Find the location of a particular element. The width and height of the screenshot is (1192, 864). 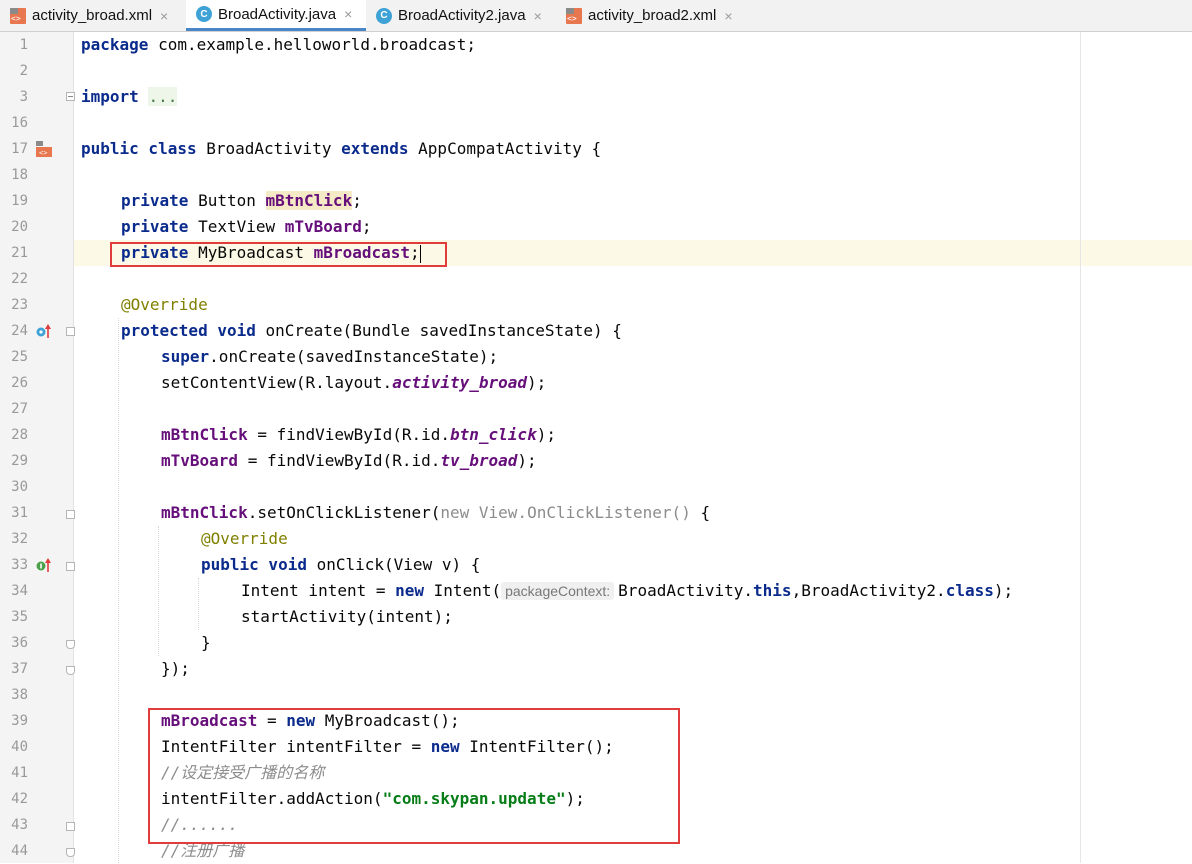

keyword: super is located at coordinates (185, 356).